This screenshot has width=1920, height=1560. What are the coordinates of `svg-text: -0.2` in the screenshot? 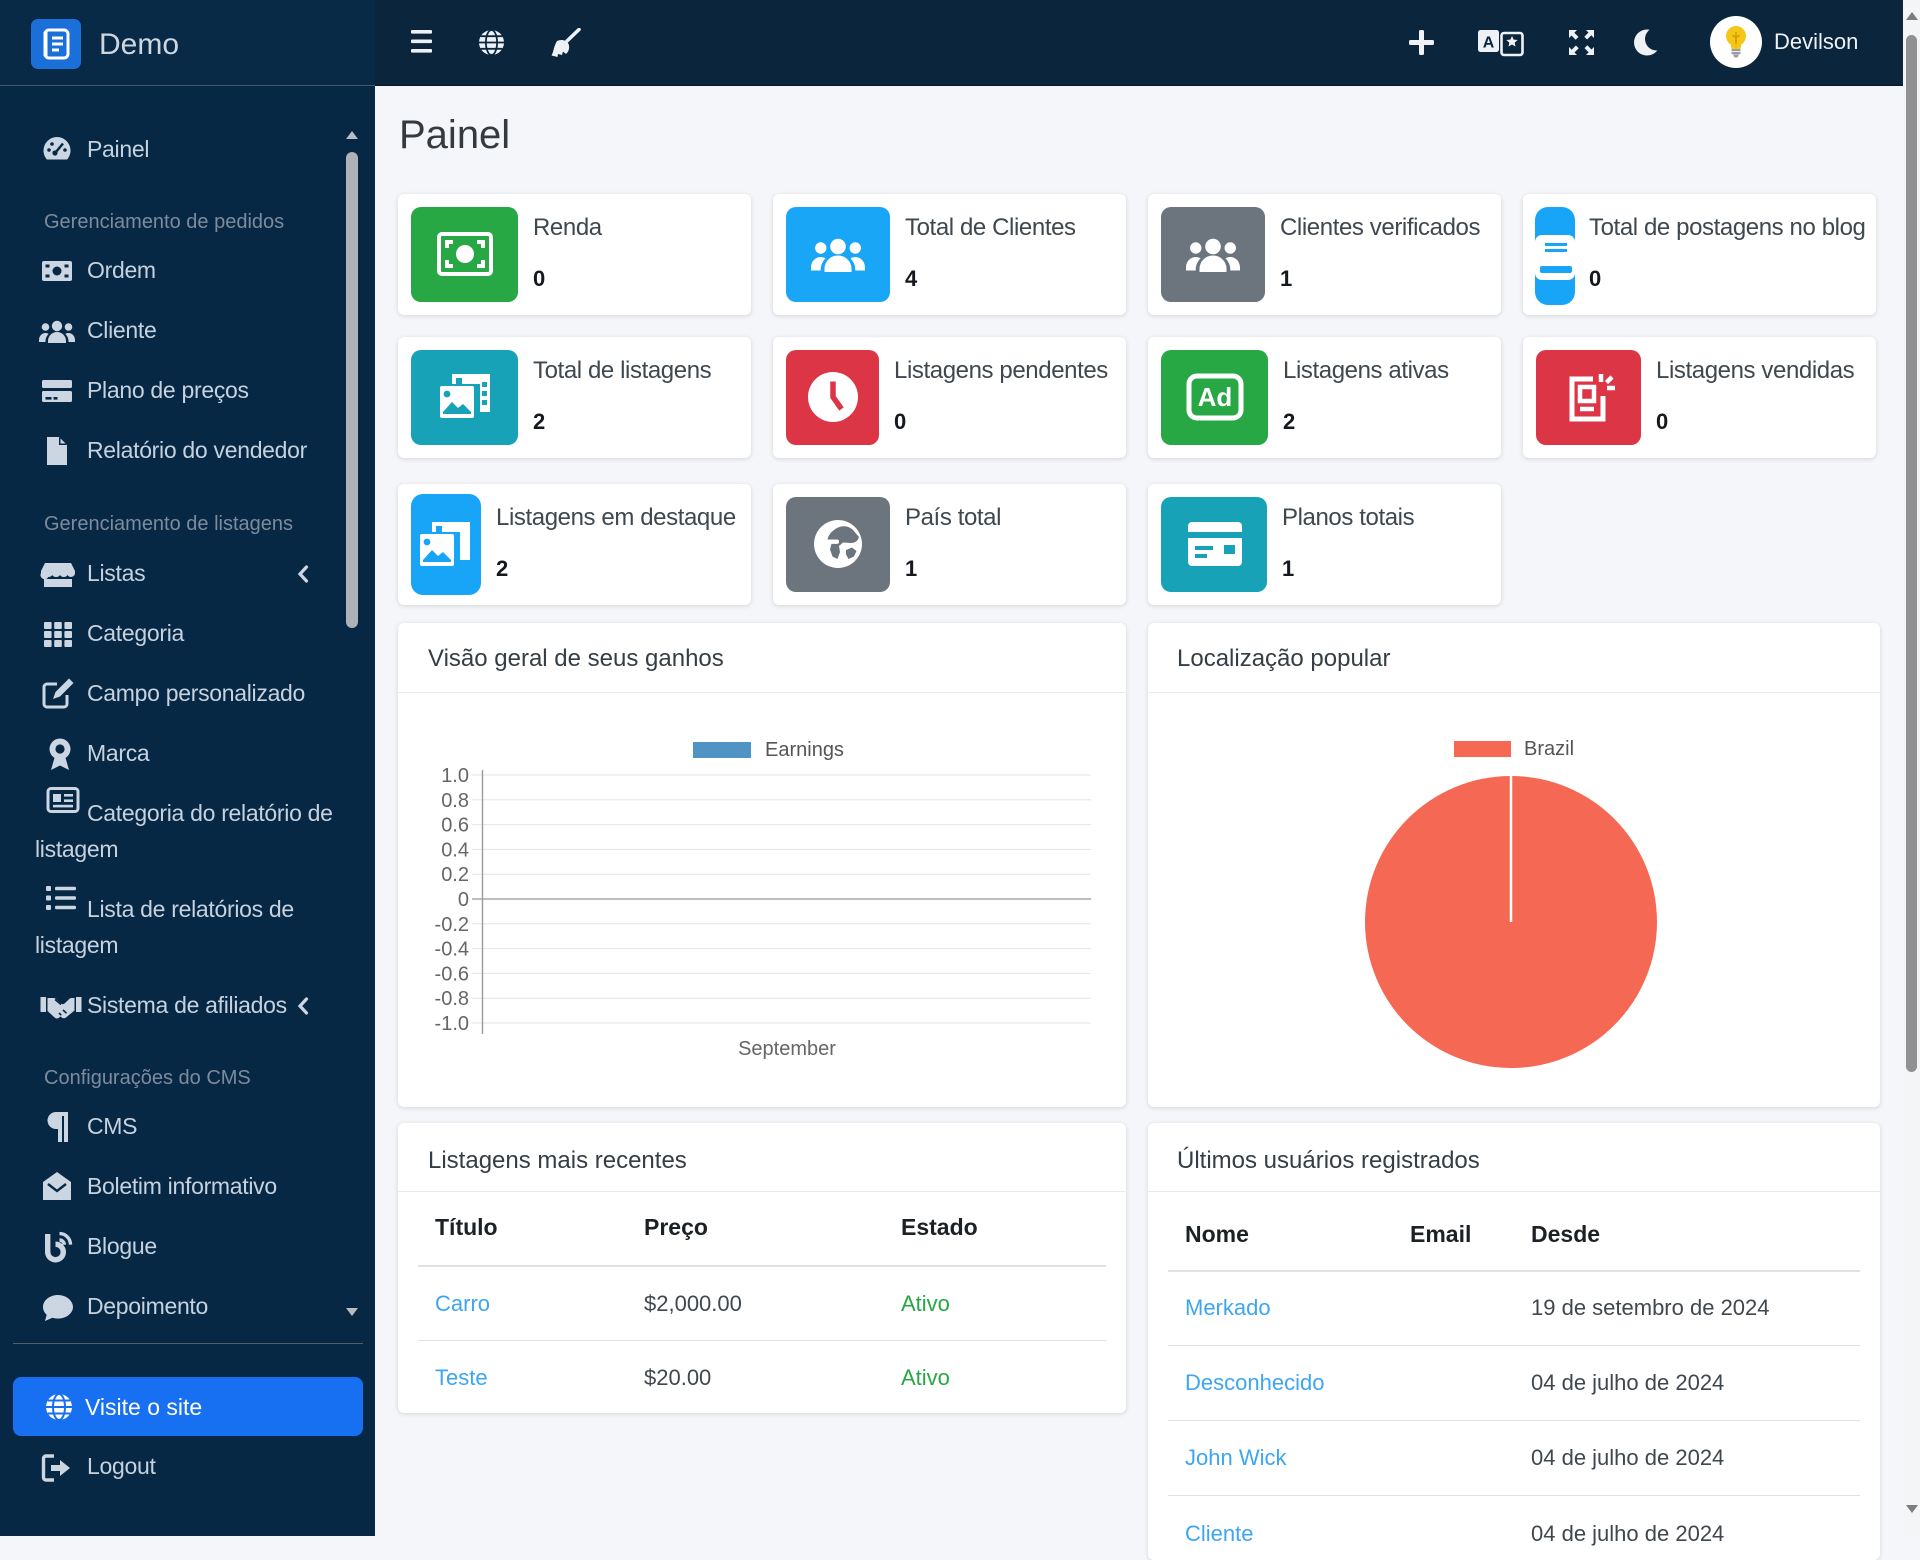 It's located at (452, 925).